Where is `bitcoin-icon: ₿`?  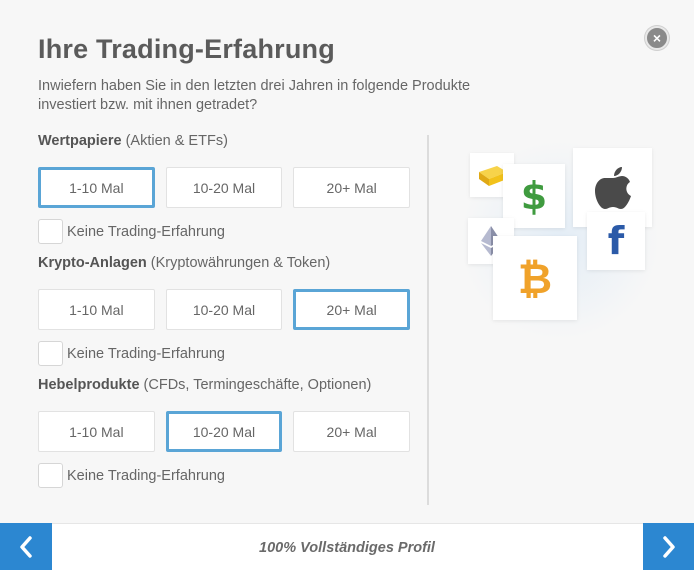 bitcoin-icon: ₿ is located at coordinates (535, 278).